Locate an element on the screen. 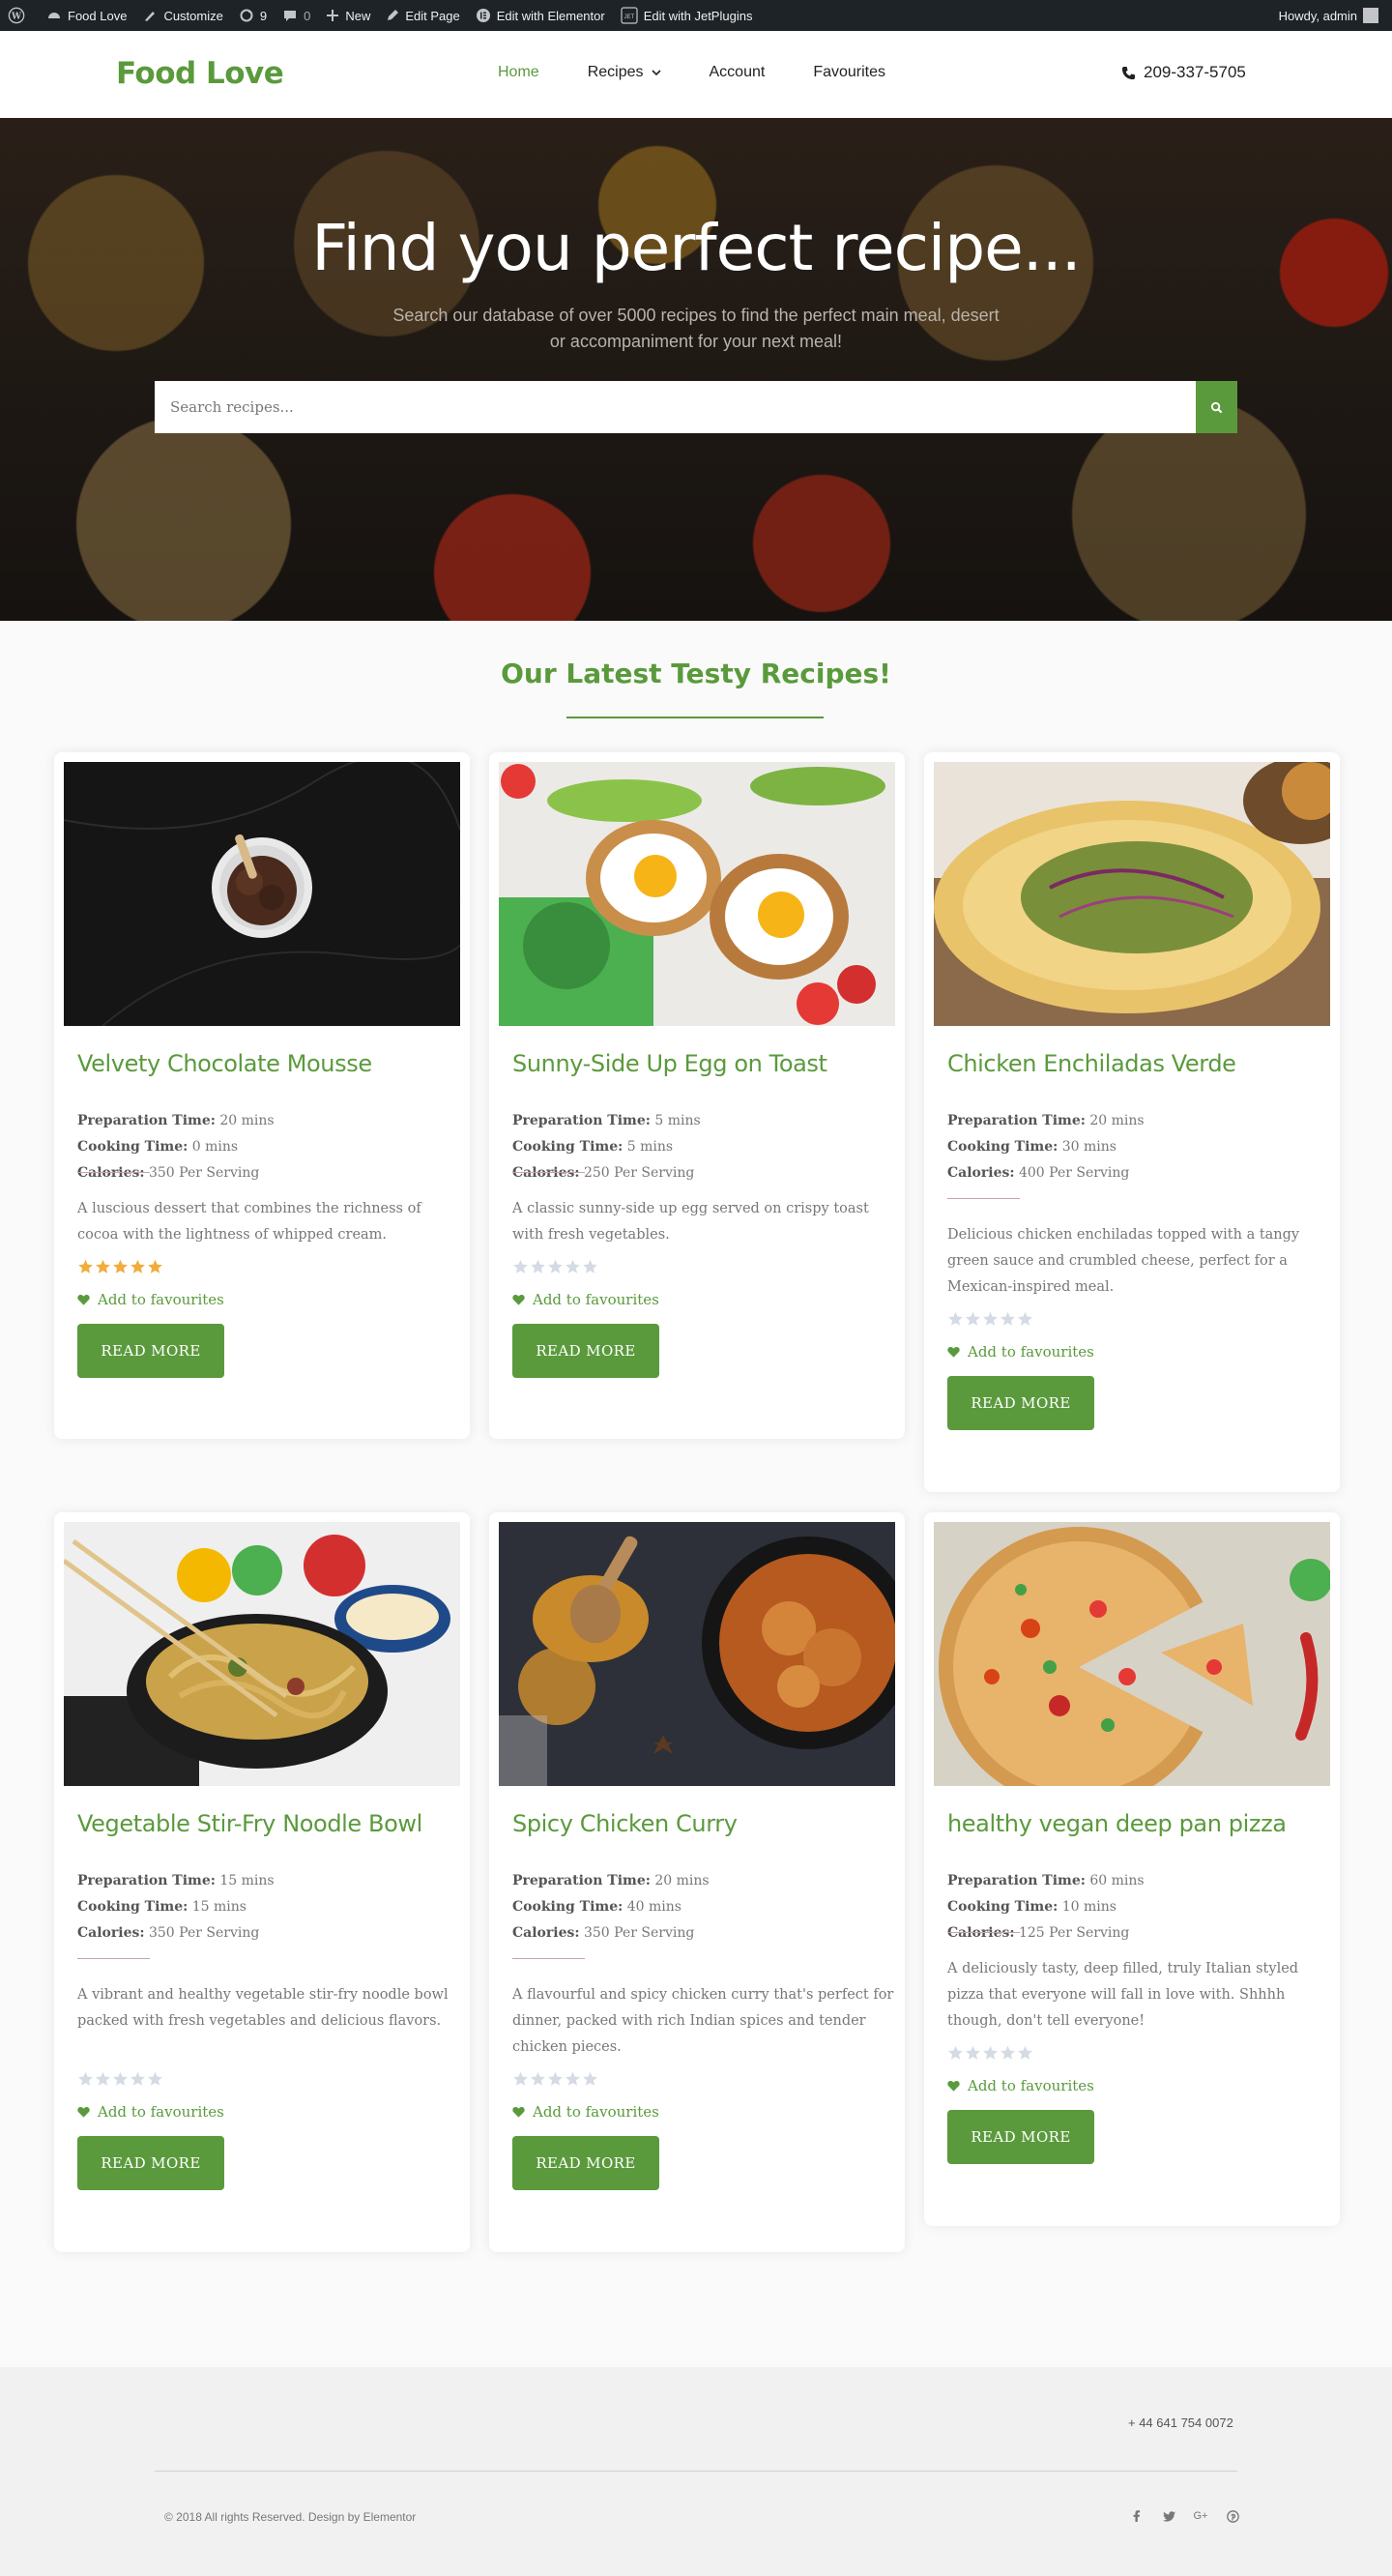 This screenshot has width=1392, height=2576. meta-cook: Cooking Time: 5 mins is located at coordinates (700, 1147).